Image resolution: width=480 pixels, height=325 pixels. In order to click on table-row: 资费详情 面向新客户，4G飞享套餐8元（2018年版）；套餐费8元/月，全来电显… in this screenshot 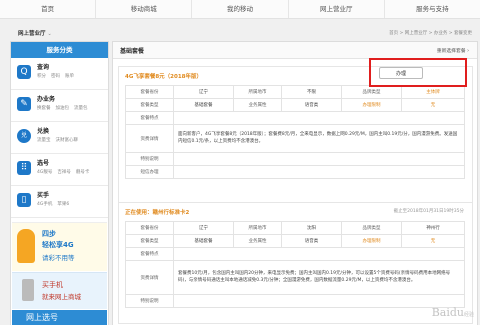, I will do `click(295, 138)`.